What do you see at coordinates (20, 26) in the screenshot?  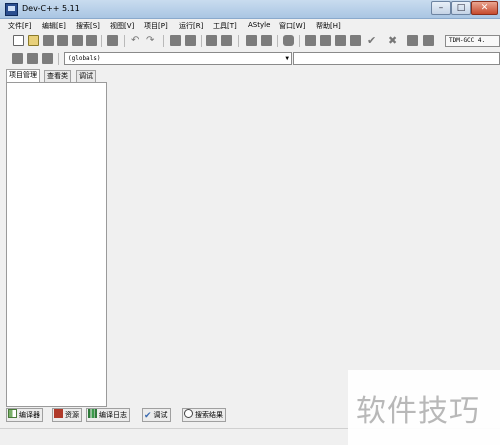 I see `menu-file: 文件[F]` at bounding box center [20, 26].